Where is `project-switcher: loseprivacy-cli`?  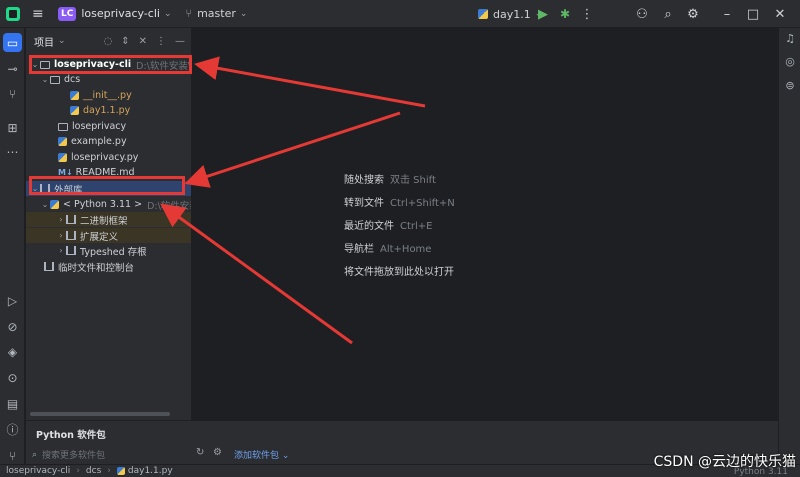 project-switcher: loseprivacy-cli is located at coordinates (120, 13).